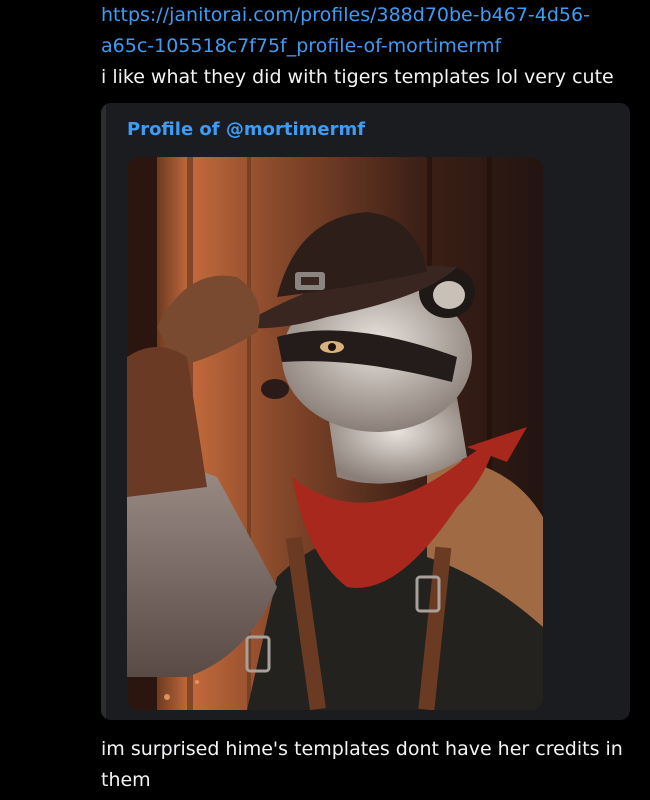 The width and height of the screenshot is (650, 800). I want to click on embed-accent-bar, so click(103, 411).